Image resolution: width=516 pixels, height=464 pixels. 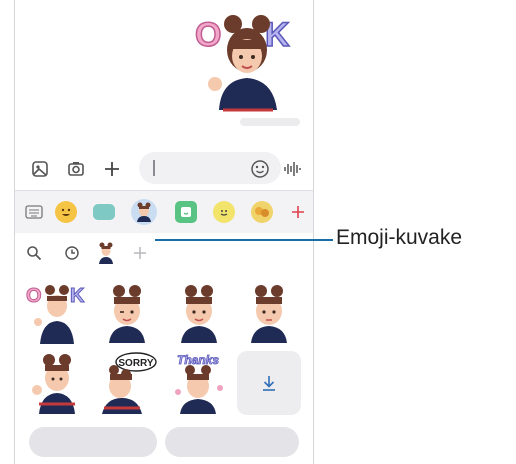 What do you see at coordinates (106, 253) in the screenshot?
I see `ar-emoji-avatar-icon` at bounding box center [106, 253].